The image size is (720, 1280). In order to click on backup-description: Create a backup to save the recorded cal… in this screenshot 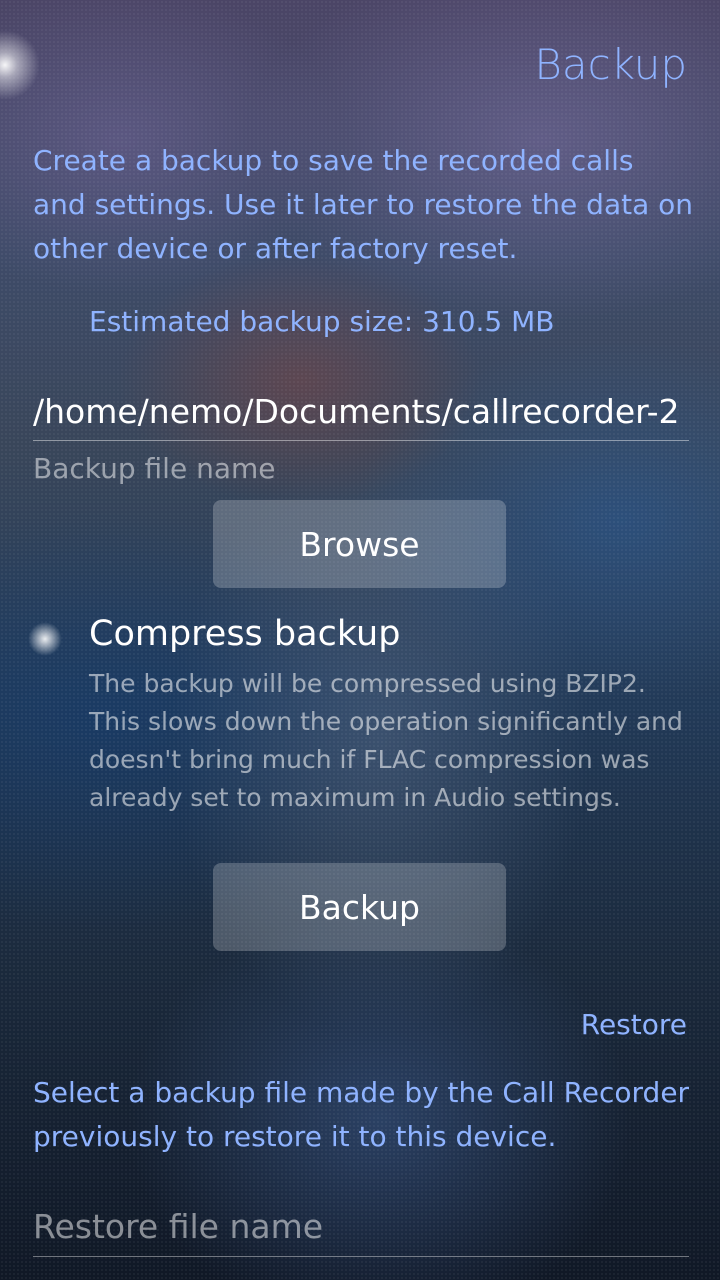, I will do `click(363, 204)`.